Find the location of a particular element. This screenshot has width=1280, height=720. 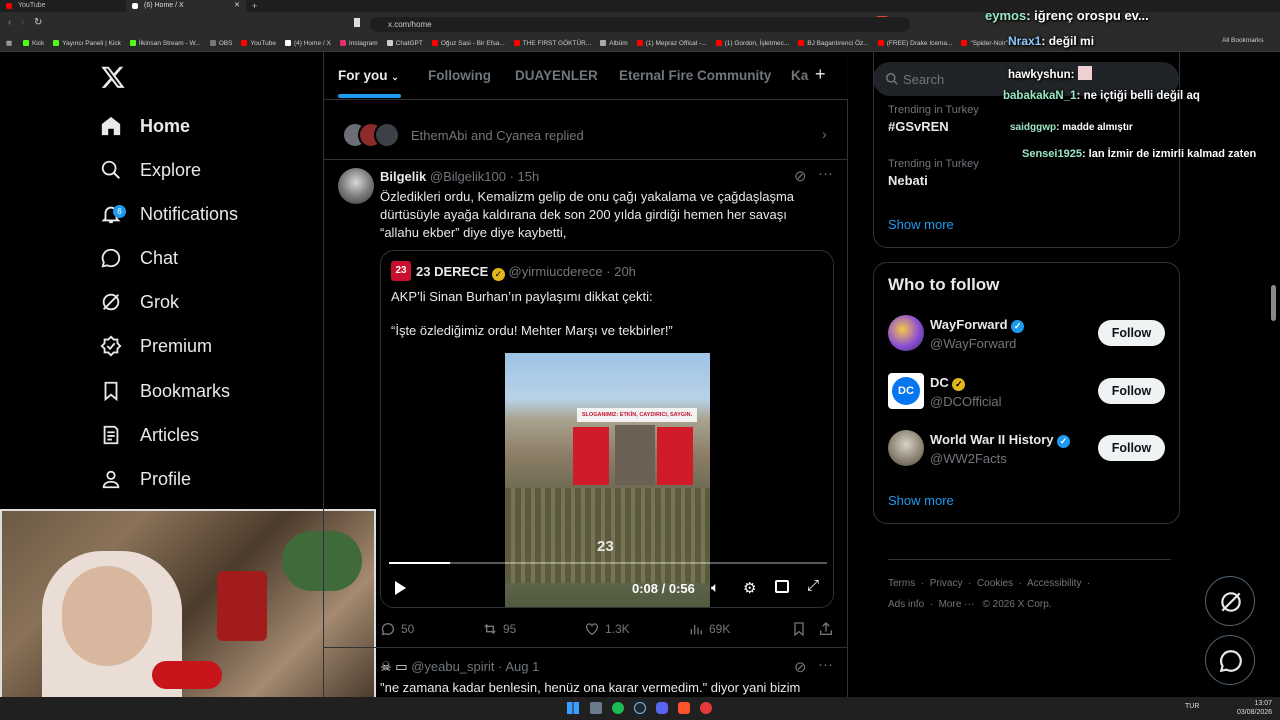

show-more-follow-link: Show more is located at coordinates (921, 500).